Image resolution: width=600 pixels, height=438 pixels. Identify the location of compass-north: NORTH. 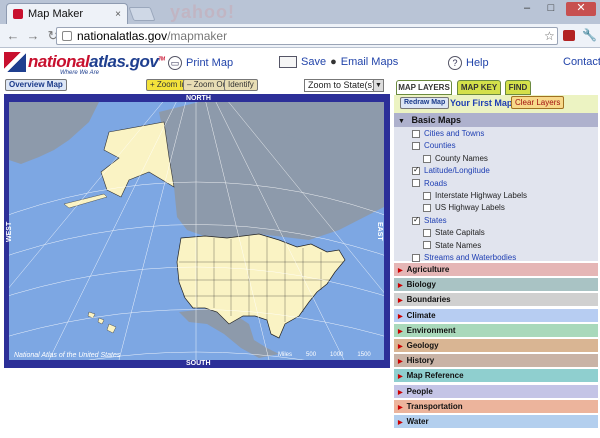
(198, 98).